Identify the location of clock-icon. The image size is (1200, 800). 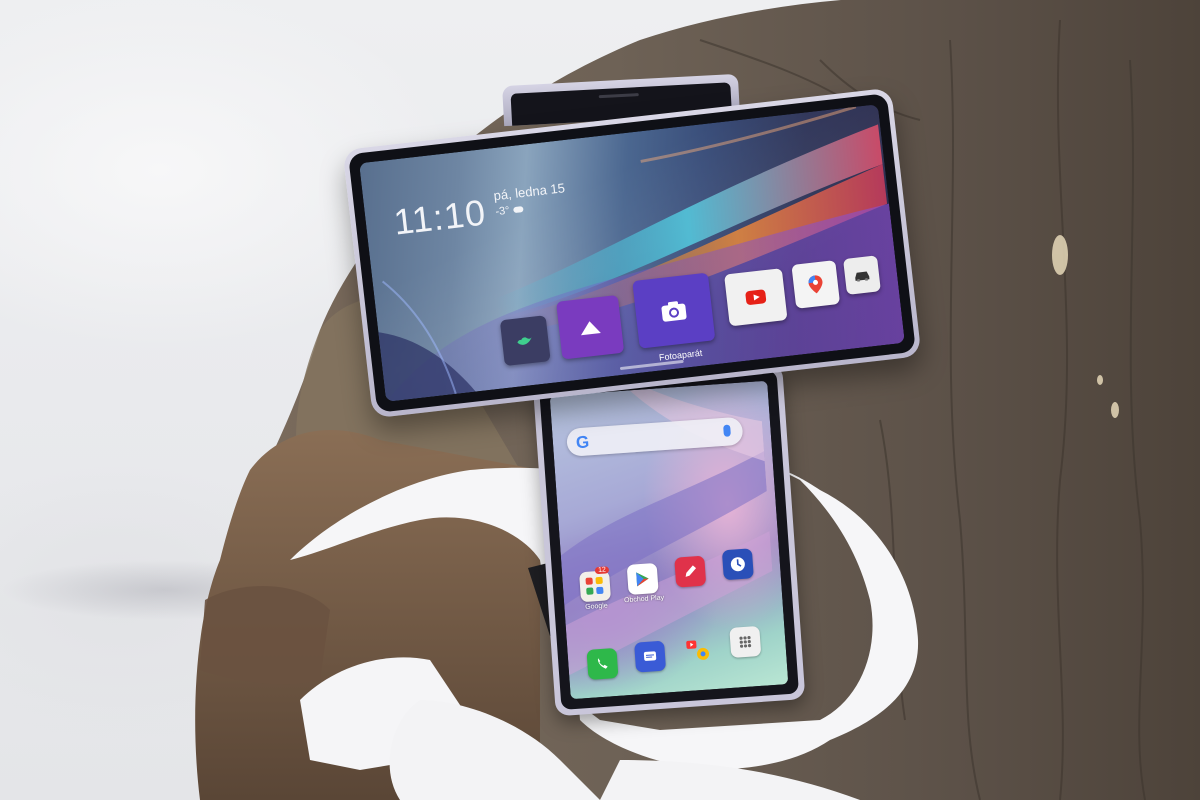
(737, 564).